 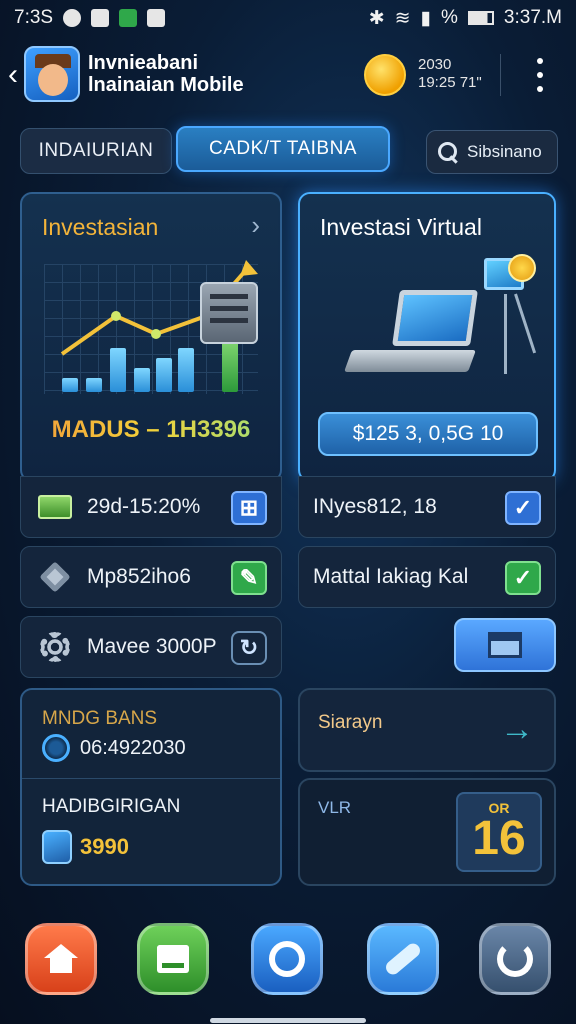 What do you see at coordinates (385, 75) in the screenshot?
I see `coin-icon` at bounding box center [385, 75].